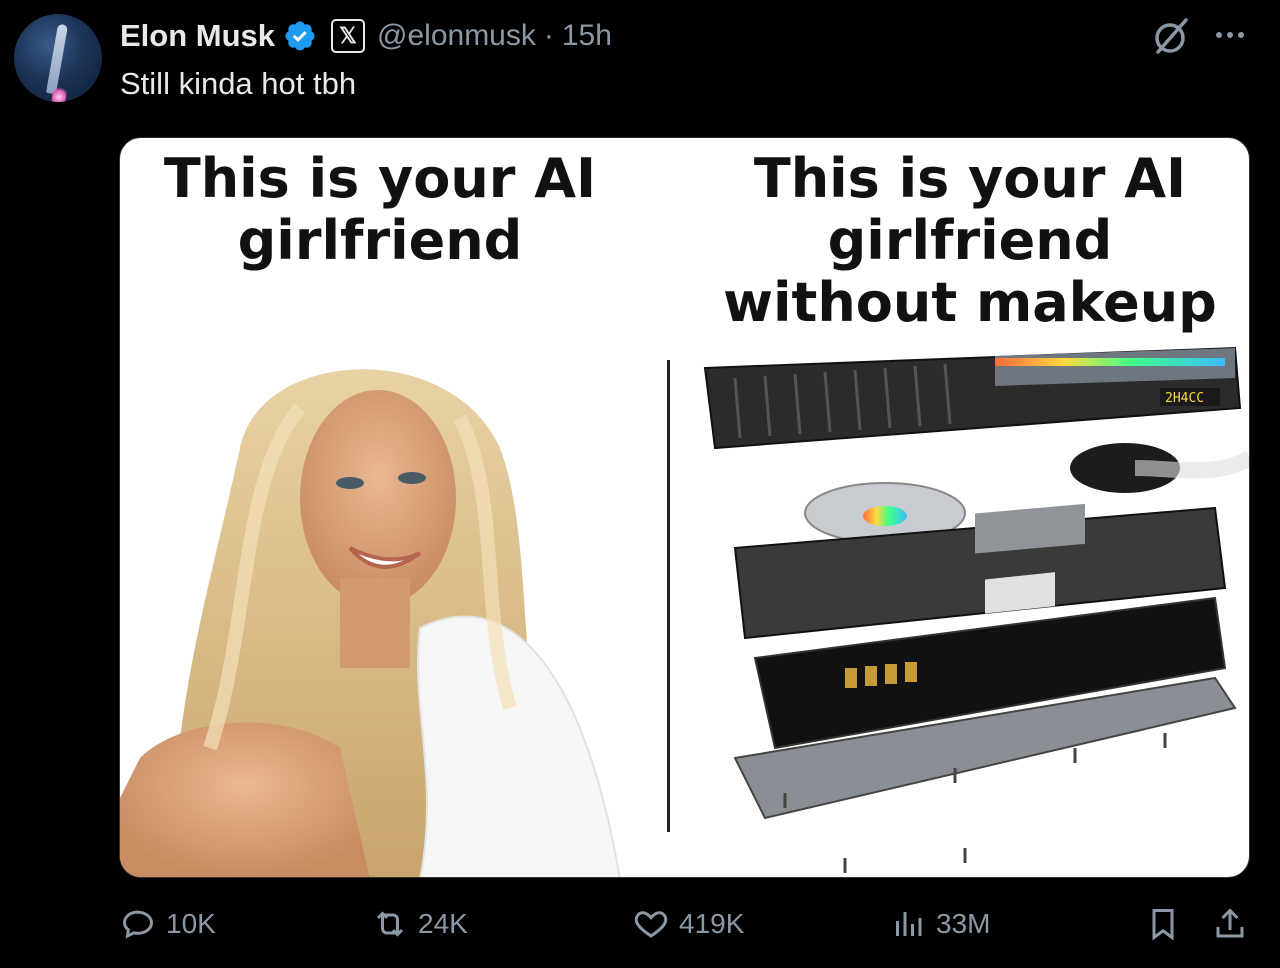 The image size is (1280, 968). I want to click on heart-icon, so click(651, 924).